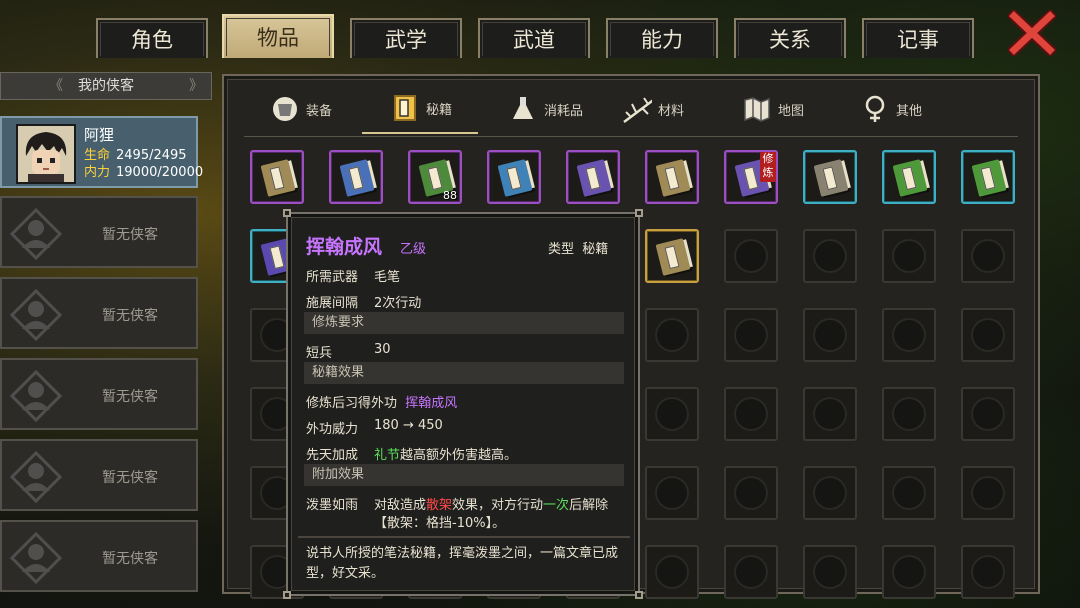 The width and height of the screenshot is (1080, 608). What do you see at coordinates (464, 373) in the screenshot?
I see `effect-section: 秘籍效果` at bounding box center [464, 373].